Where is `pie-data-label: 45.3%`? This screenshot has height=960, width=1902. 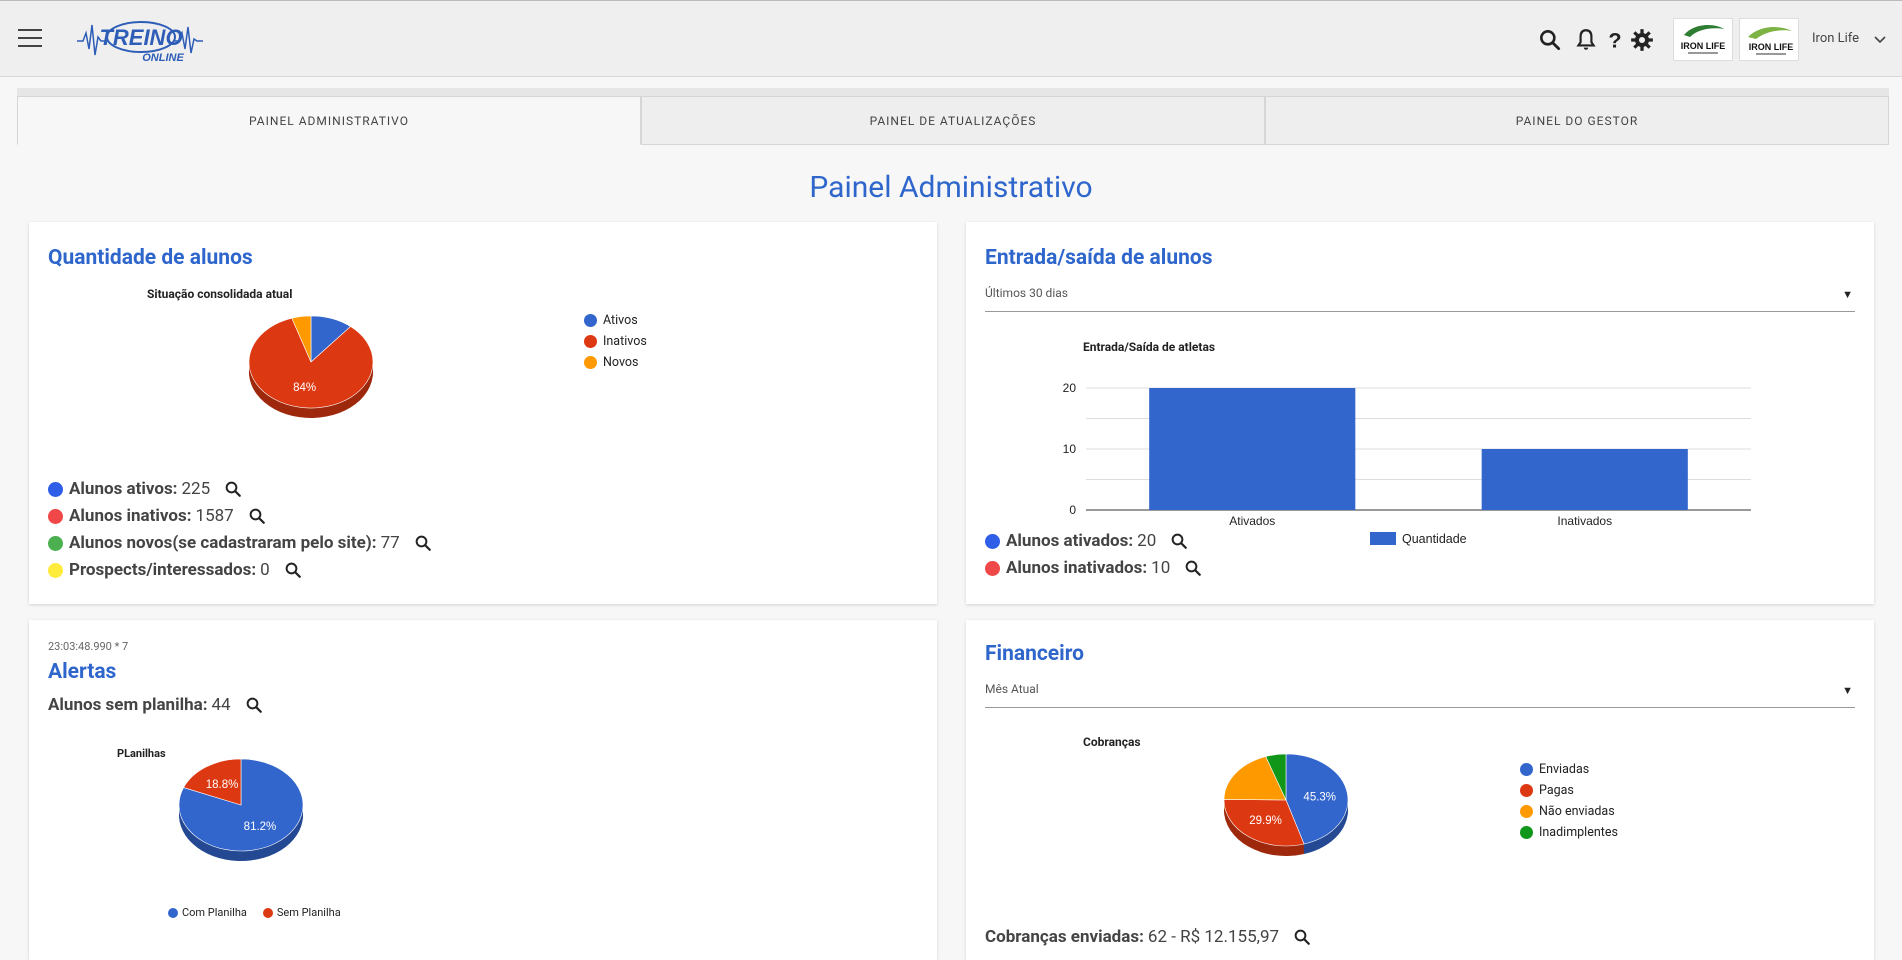
pie-data-label: 45.3% is located at coordinates (1319, 797).